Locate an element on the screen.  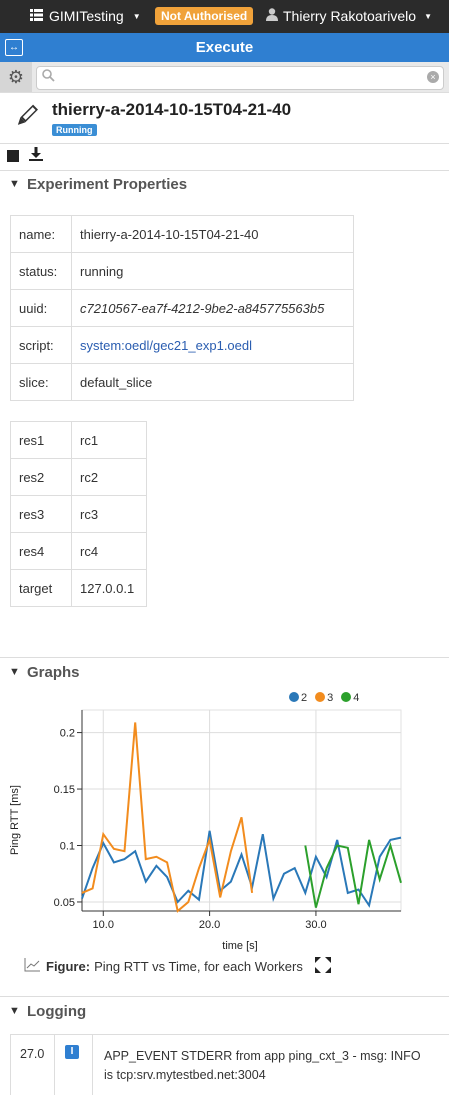
search-icon is located at coordinates (48, 77).